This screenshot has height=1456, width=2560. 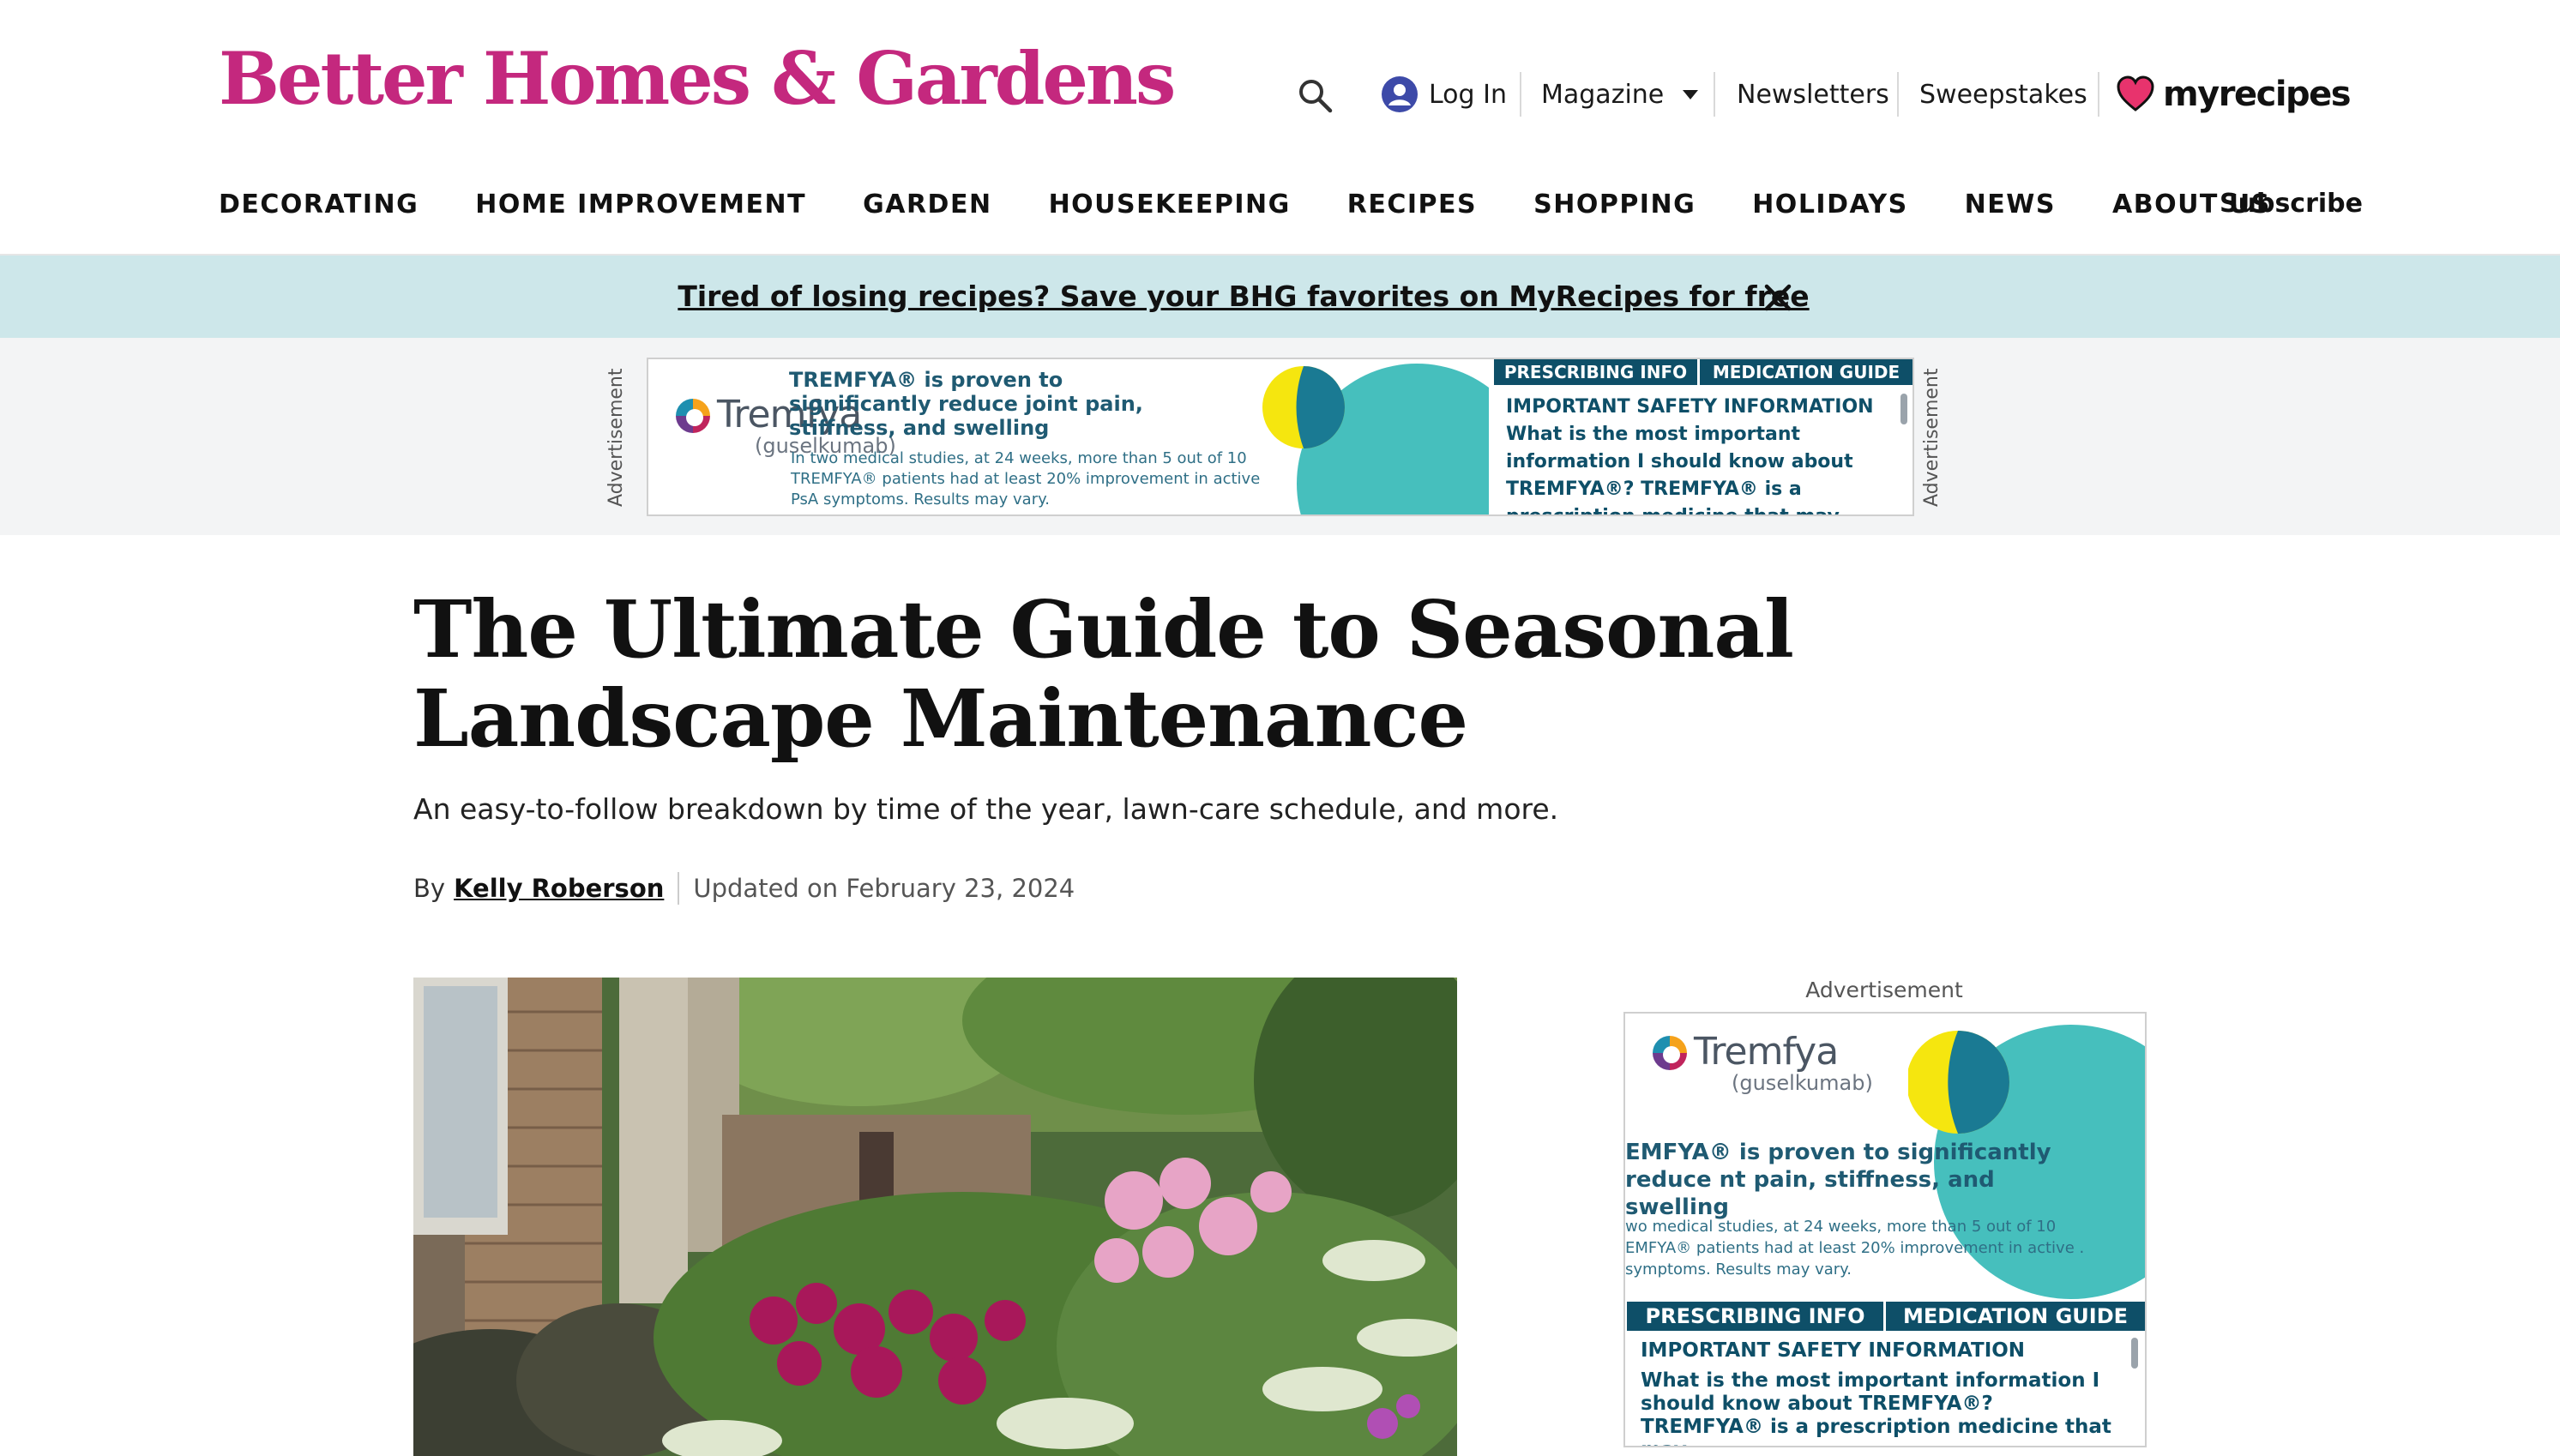 I want to click on myrecipes-link: myrecipes, so click(x=2234, y=94).